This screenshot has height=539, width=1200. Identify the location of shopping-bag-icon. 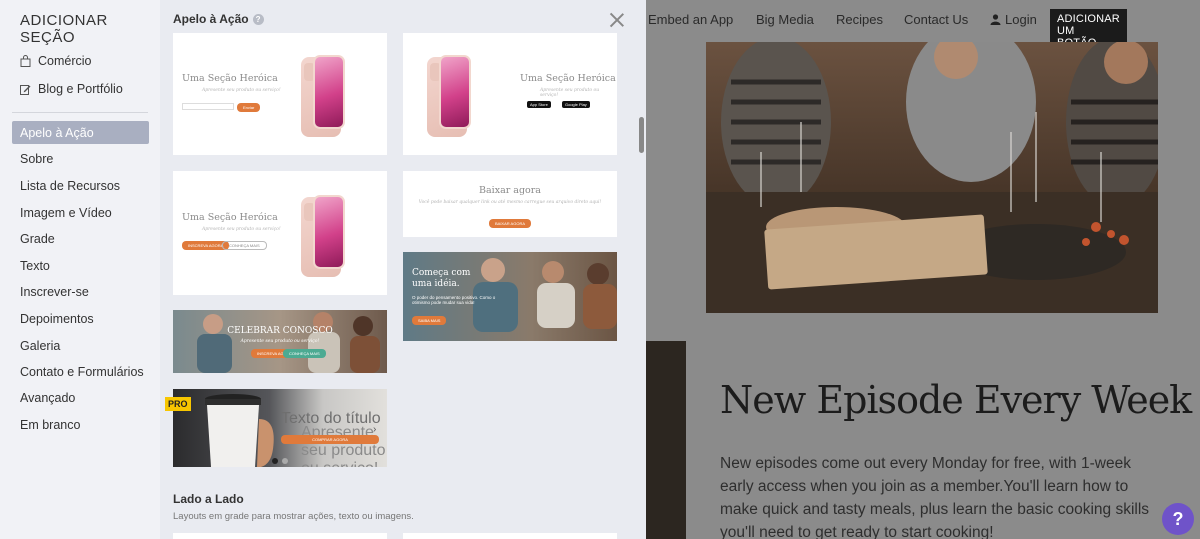
(25, 61).